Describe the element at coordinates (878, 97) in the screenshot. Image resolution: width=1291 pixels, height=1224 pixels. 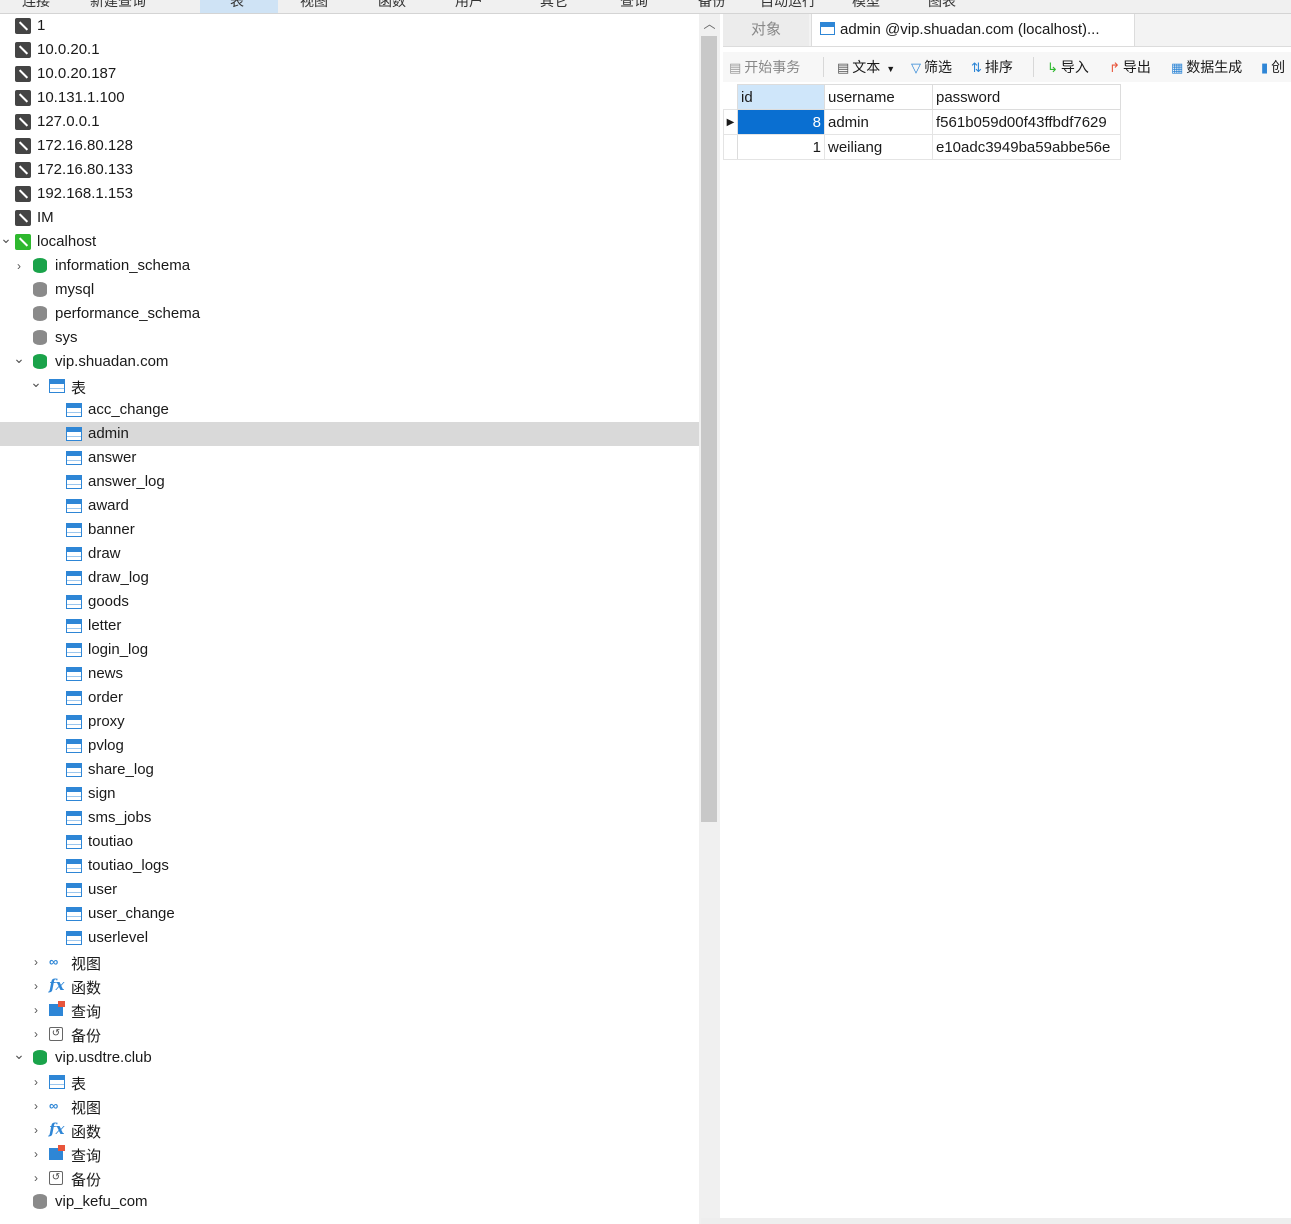
I see `column-header-username: username` at that location.